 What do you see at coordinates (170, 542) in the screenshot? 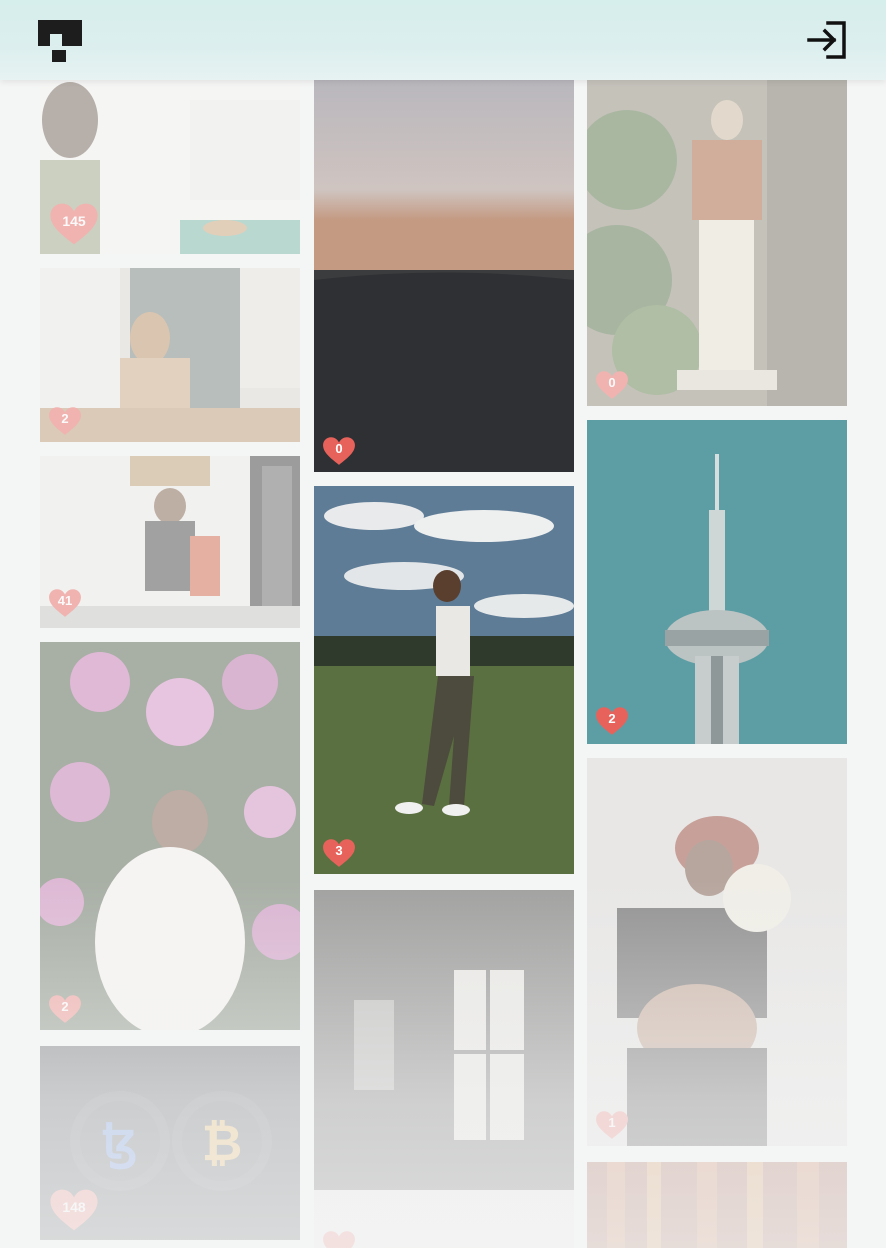
I see `photo-card: 41` at bounding box center [170, 542].